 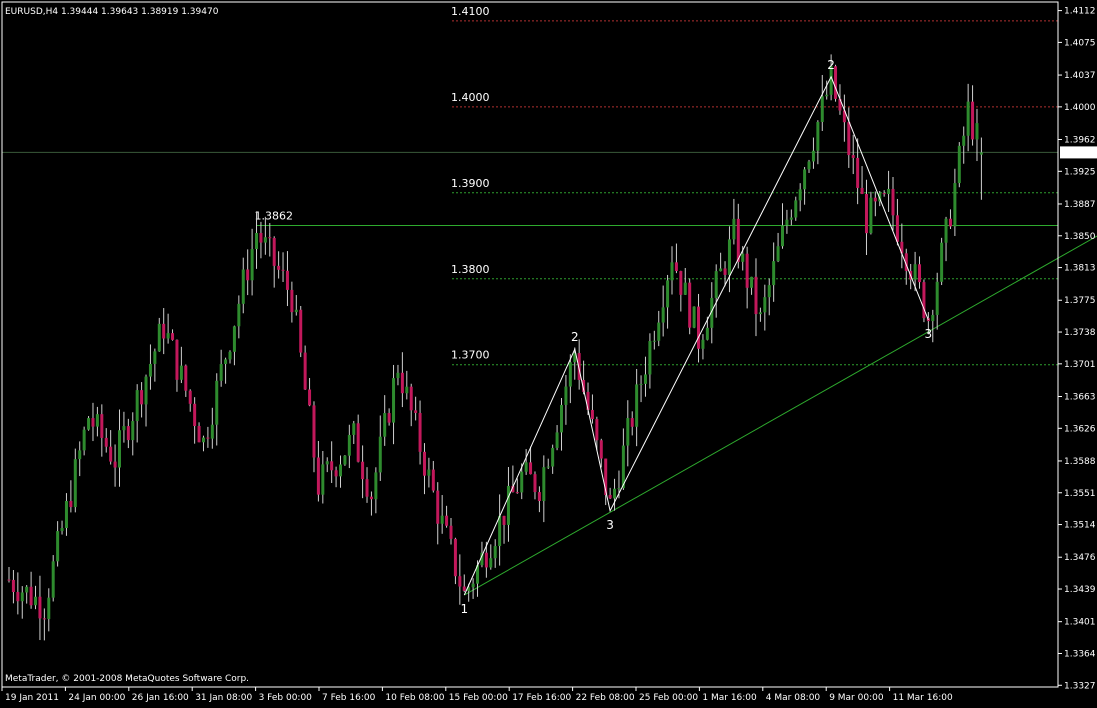 What do you see at coordinates (1080, 686) in the screenshot?
I see `y-tick-label: 1.3327` at bounding box center [1080, 686].